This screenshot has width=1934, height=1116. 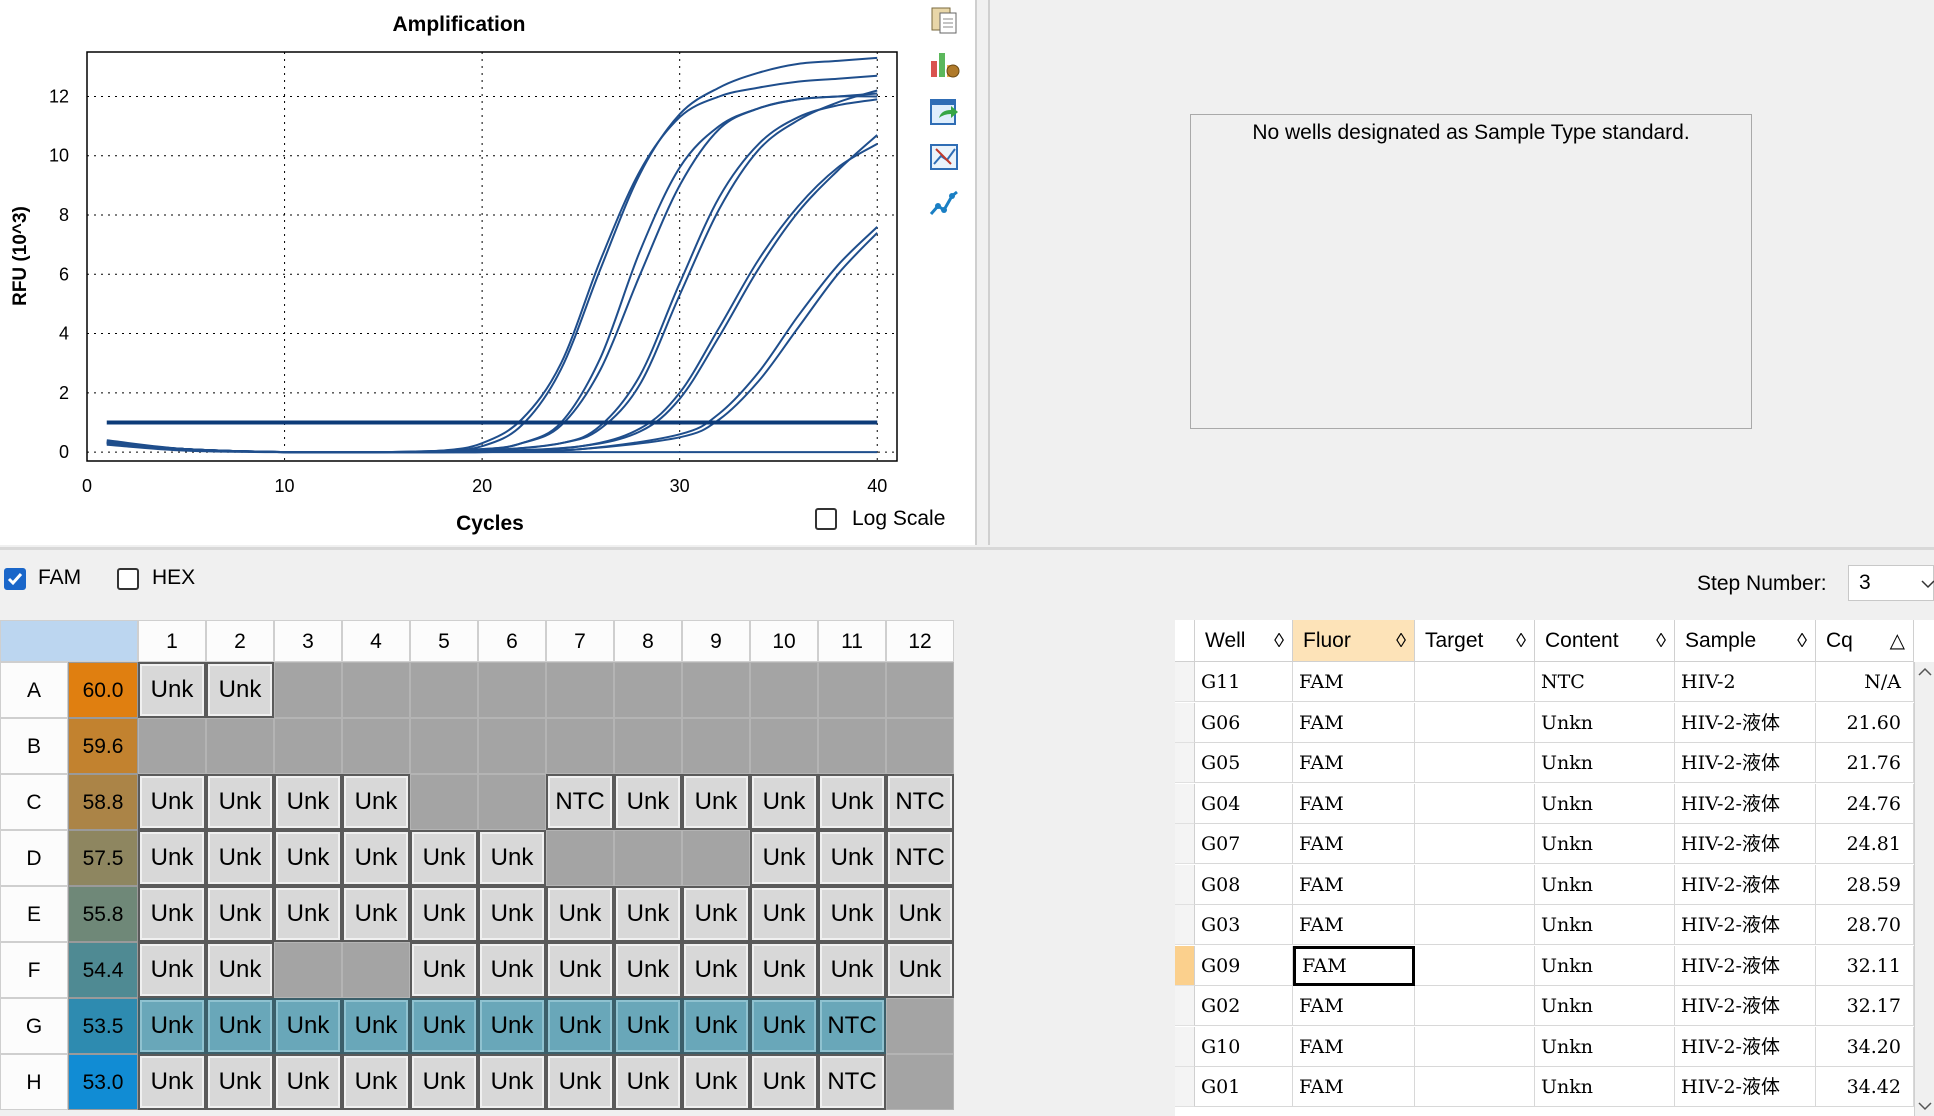 What do you see at coordinates (1924, 889) in the screenshot?
I see `table-vertical-scrollbar` at bounding box center [1924, 889].